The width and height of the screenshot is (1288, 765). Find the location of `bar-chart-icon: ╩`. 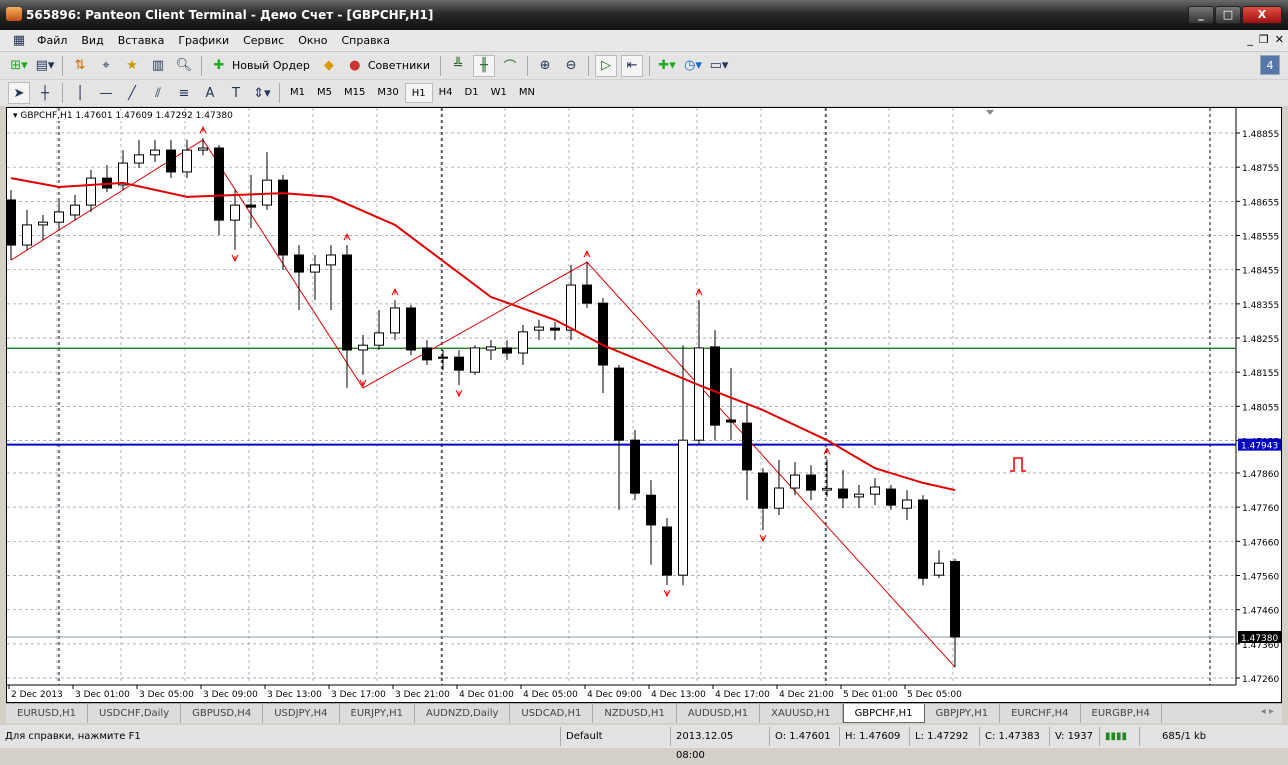

bar-chart-icon: ╩ is located at coordinates (458, 66).